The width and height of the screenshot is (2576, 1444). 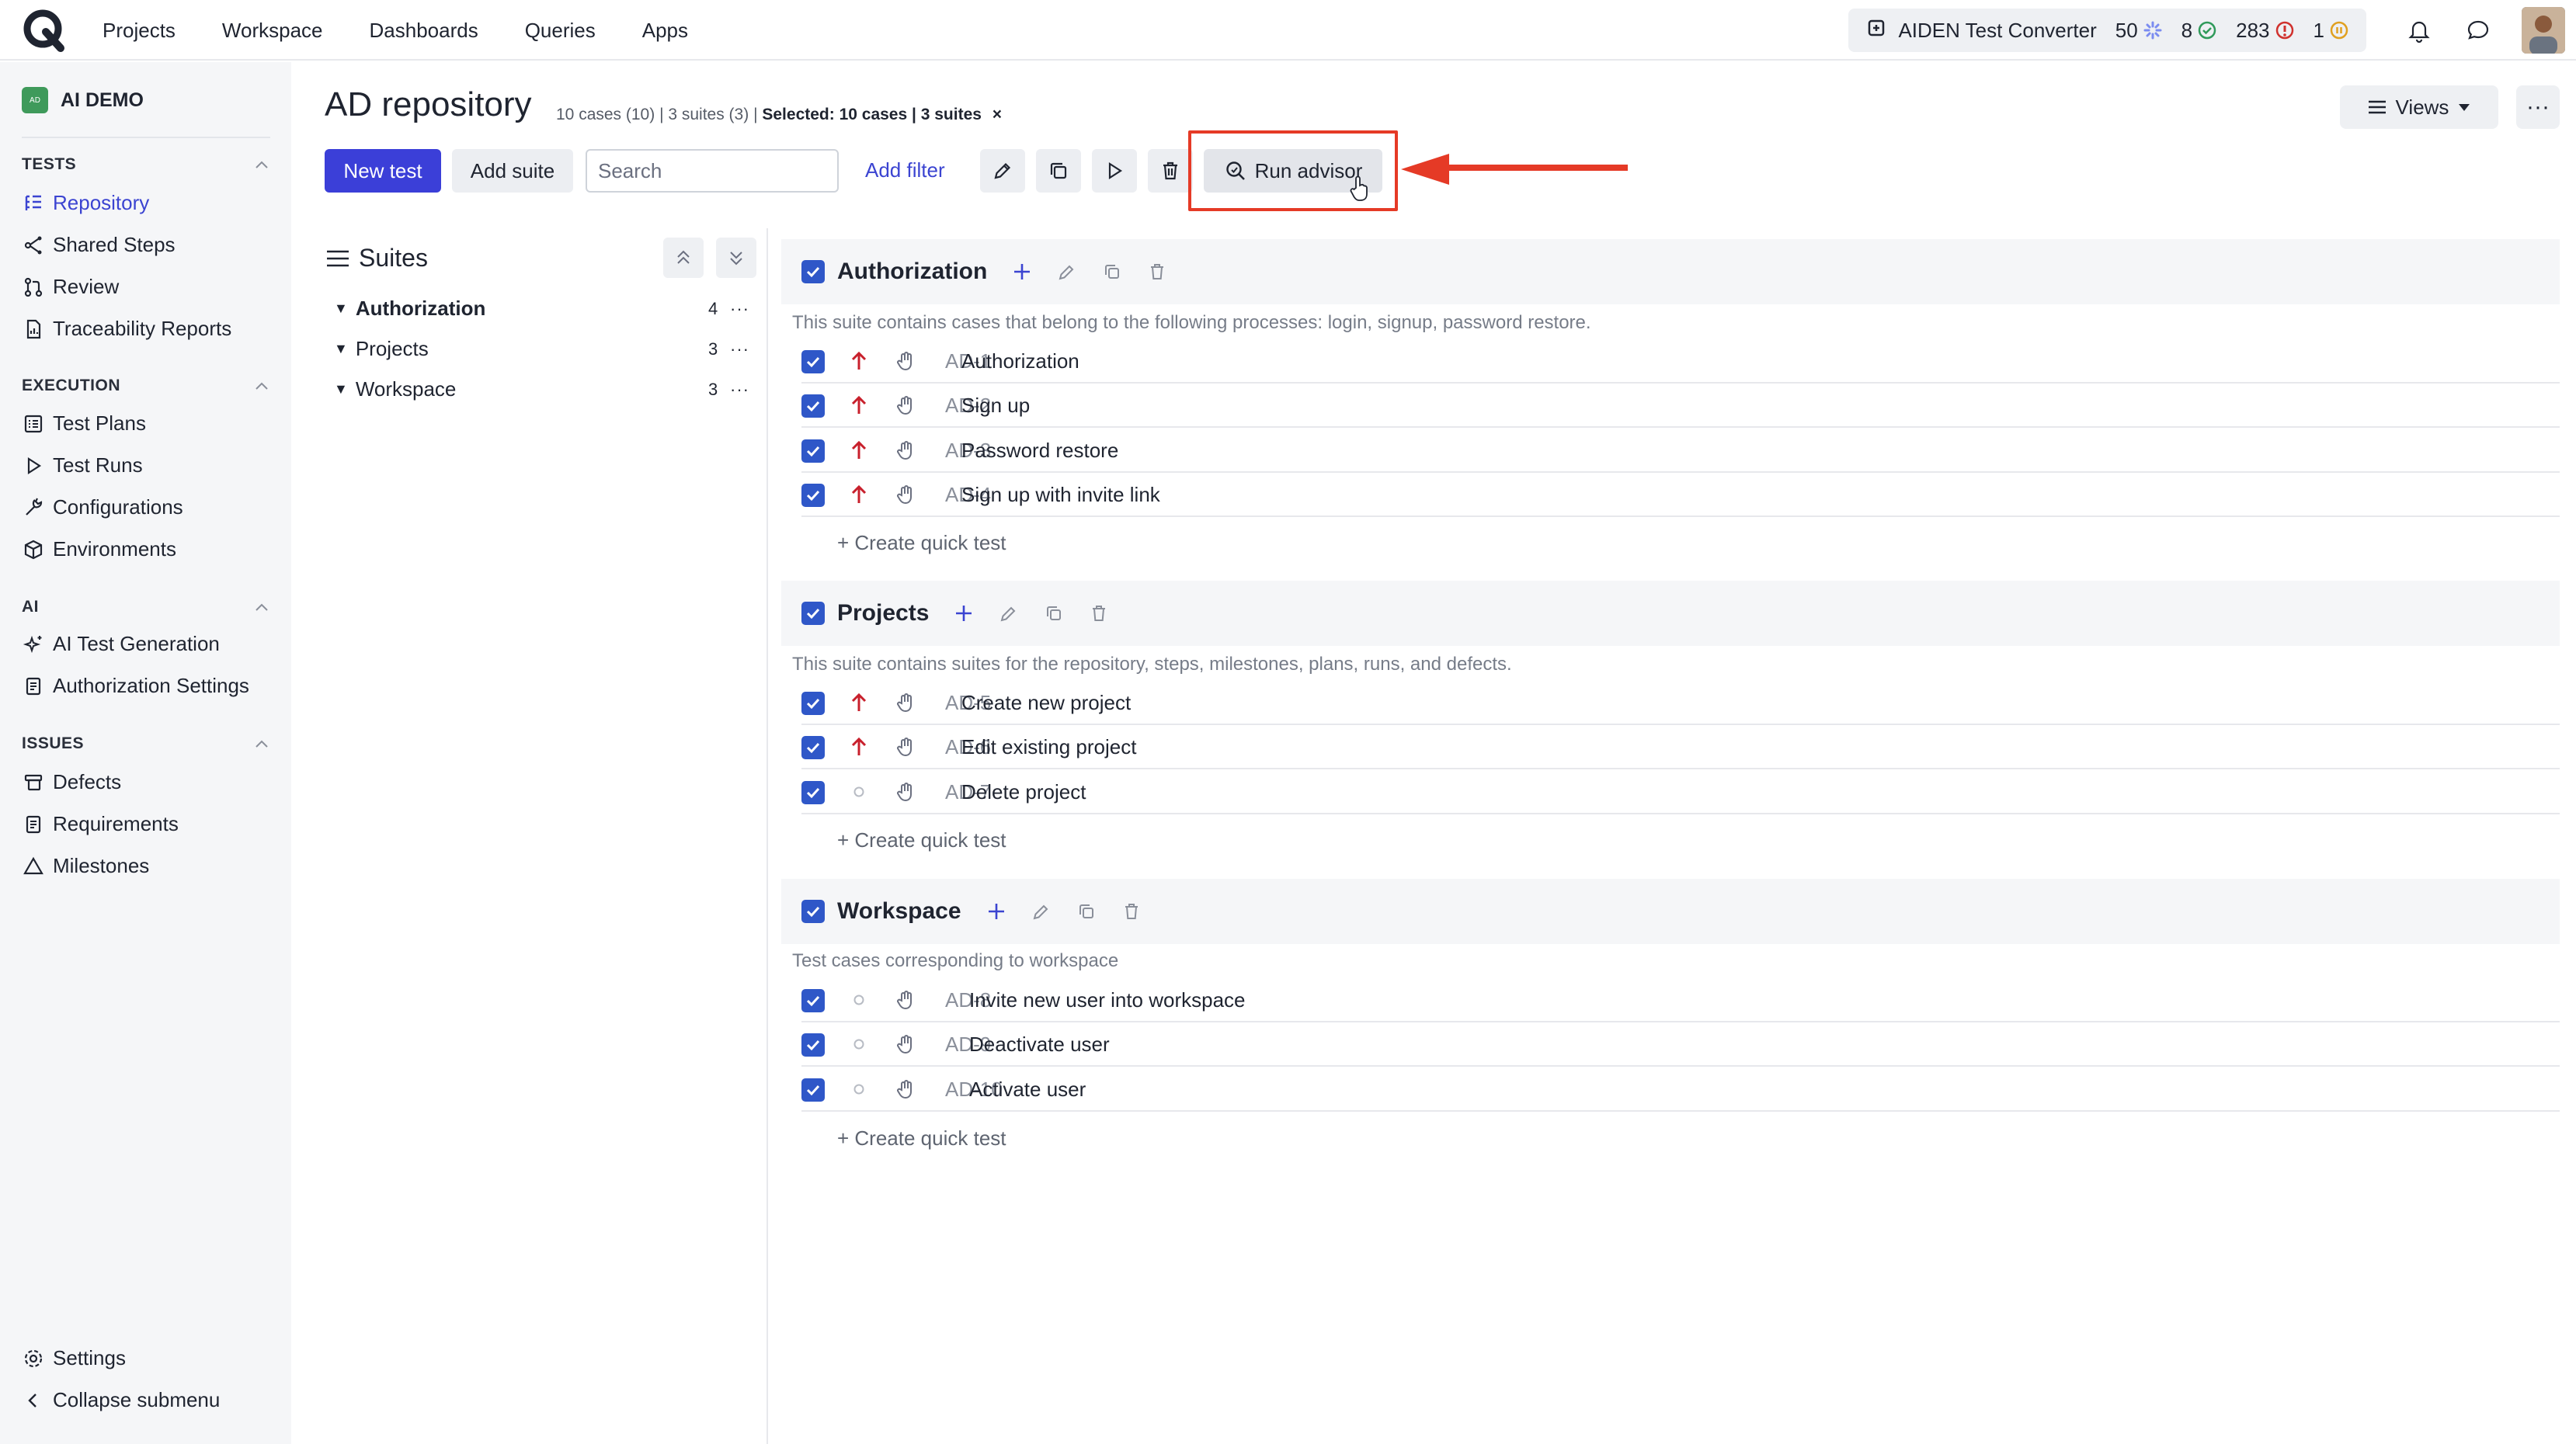 What do you see at coordinates (543, 389) in the screenshot?
I see `tree-item-workspace: ▼ Workspace 3 ···` at bounding box center [543, 389].